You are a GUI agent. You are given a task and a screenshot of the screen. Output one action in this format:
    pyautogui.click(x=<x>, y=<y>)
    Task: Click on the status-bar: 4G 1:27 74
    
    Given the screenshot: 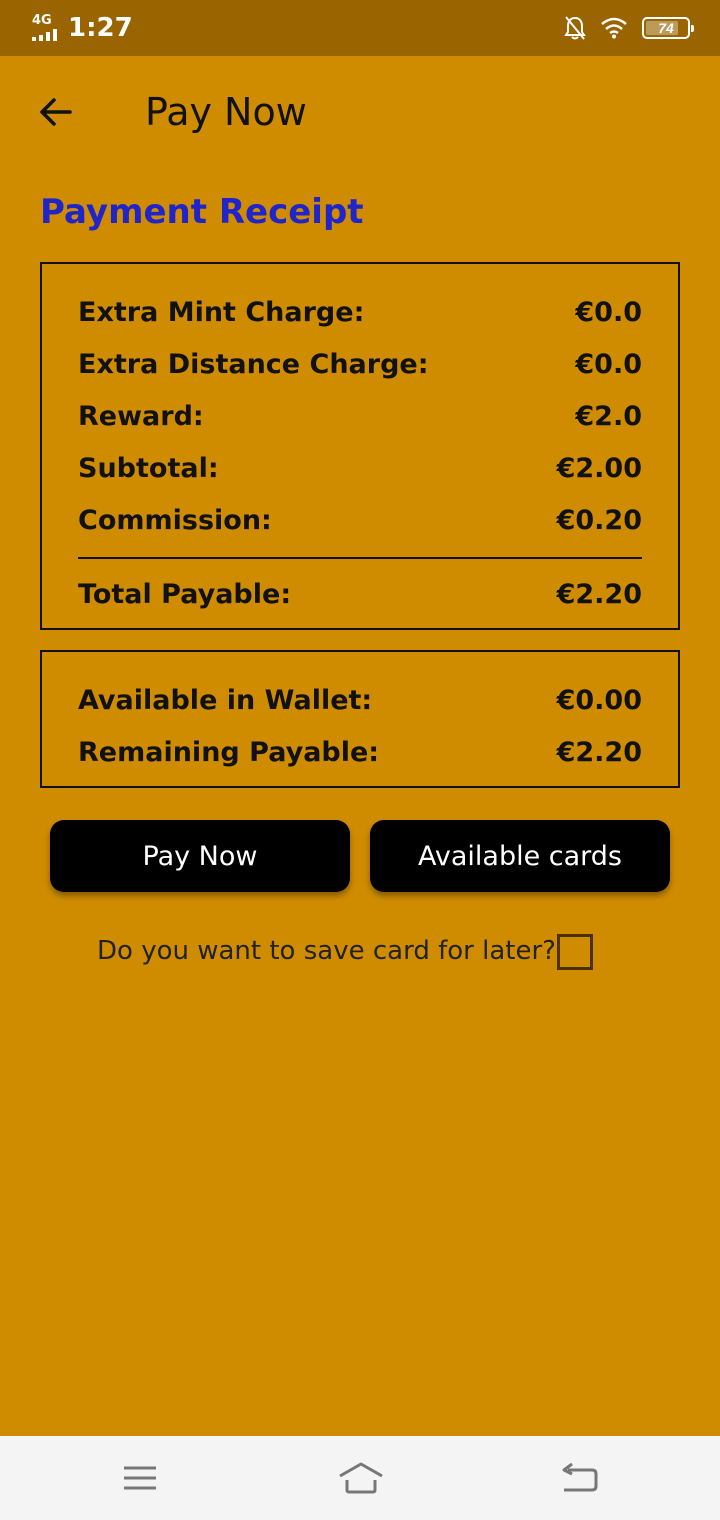 What is the action you would take?
    pyautogui.click(x=360, y=28)
    